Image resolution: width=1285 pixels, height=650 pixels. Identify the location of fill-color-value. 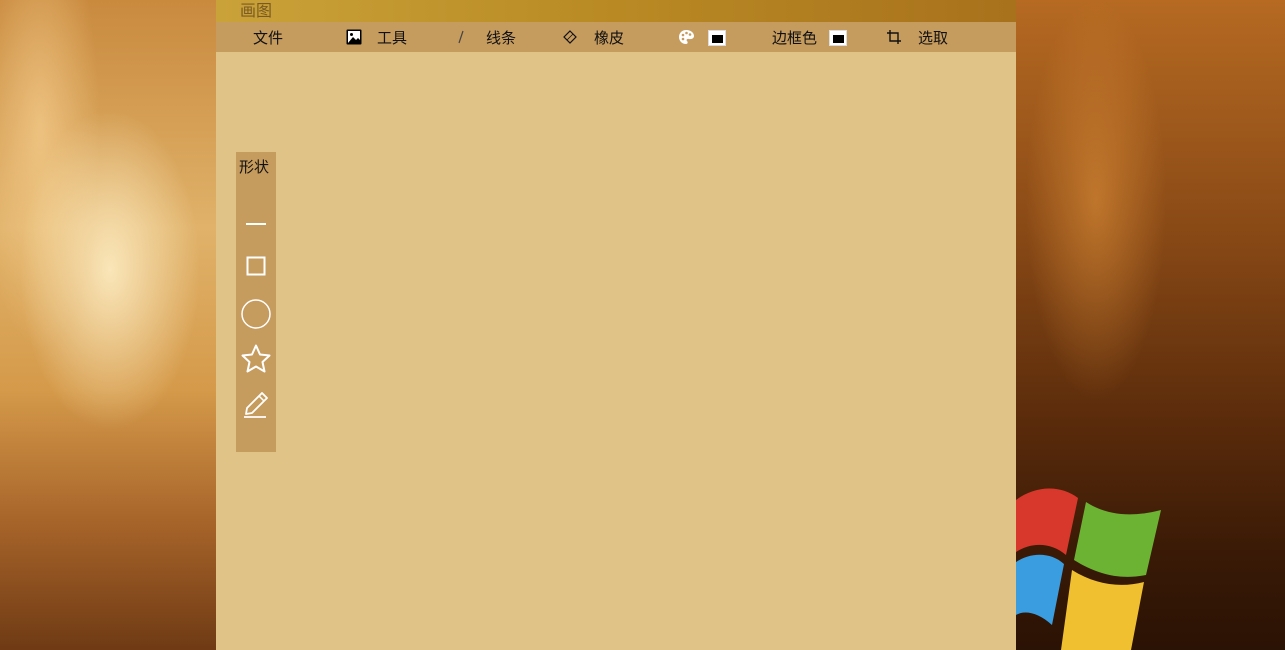
(717, 39).